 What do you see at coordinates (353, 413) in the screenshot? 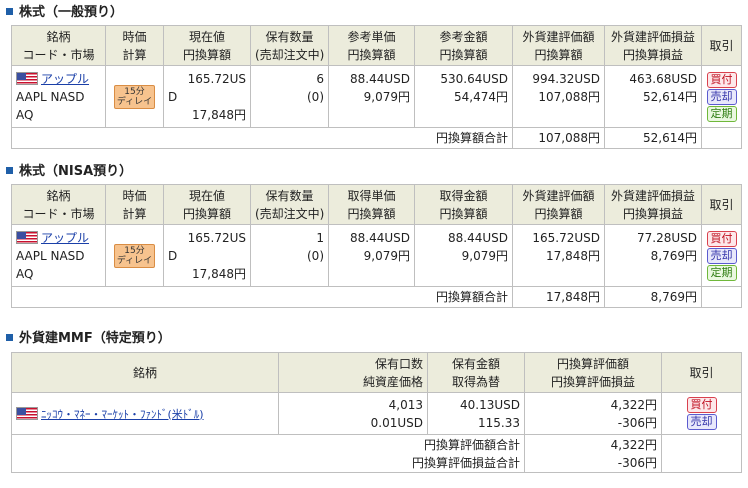
I see `units-cell: 4,013 0.01USD` at bounding box center [353, 413].